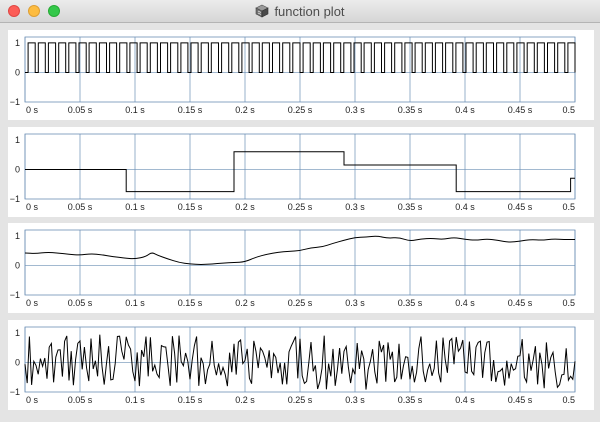 This screenshot has height=422, width=600. Describe the element at coordinates (309, 11) in the screenshot. I see `window-title: function plot` at that location.